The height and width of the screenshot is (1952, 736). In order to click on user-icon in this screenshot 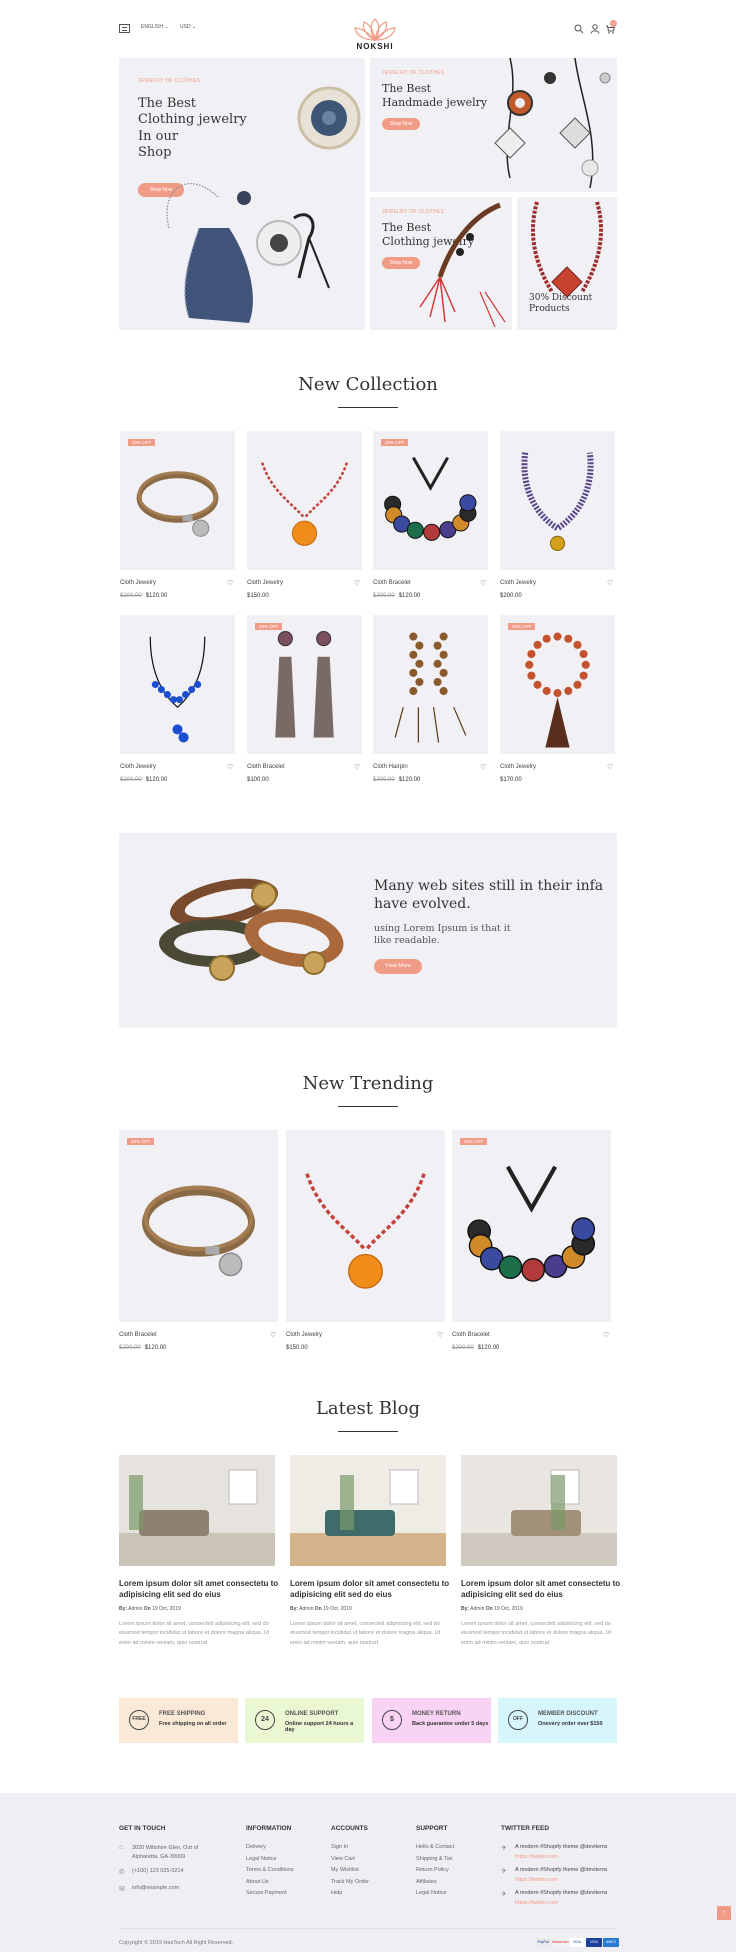, I will do `click(595, 29)`.